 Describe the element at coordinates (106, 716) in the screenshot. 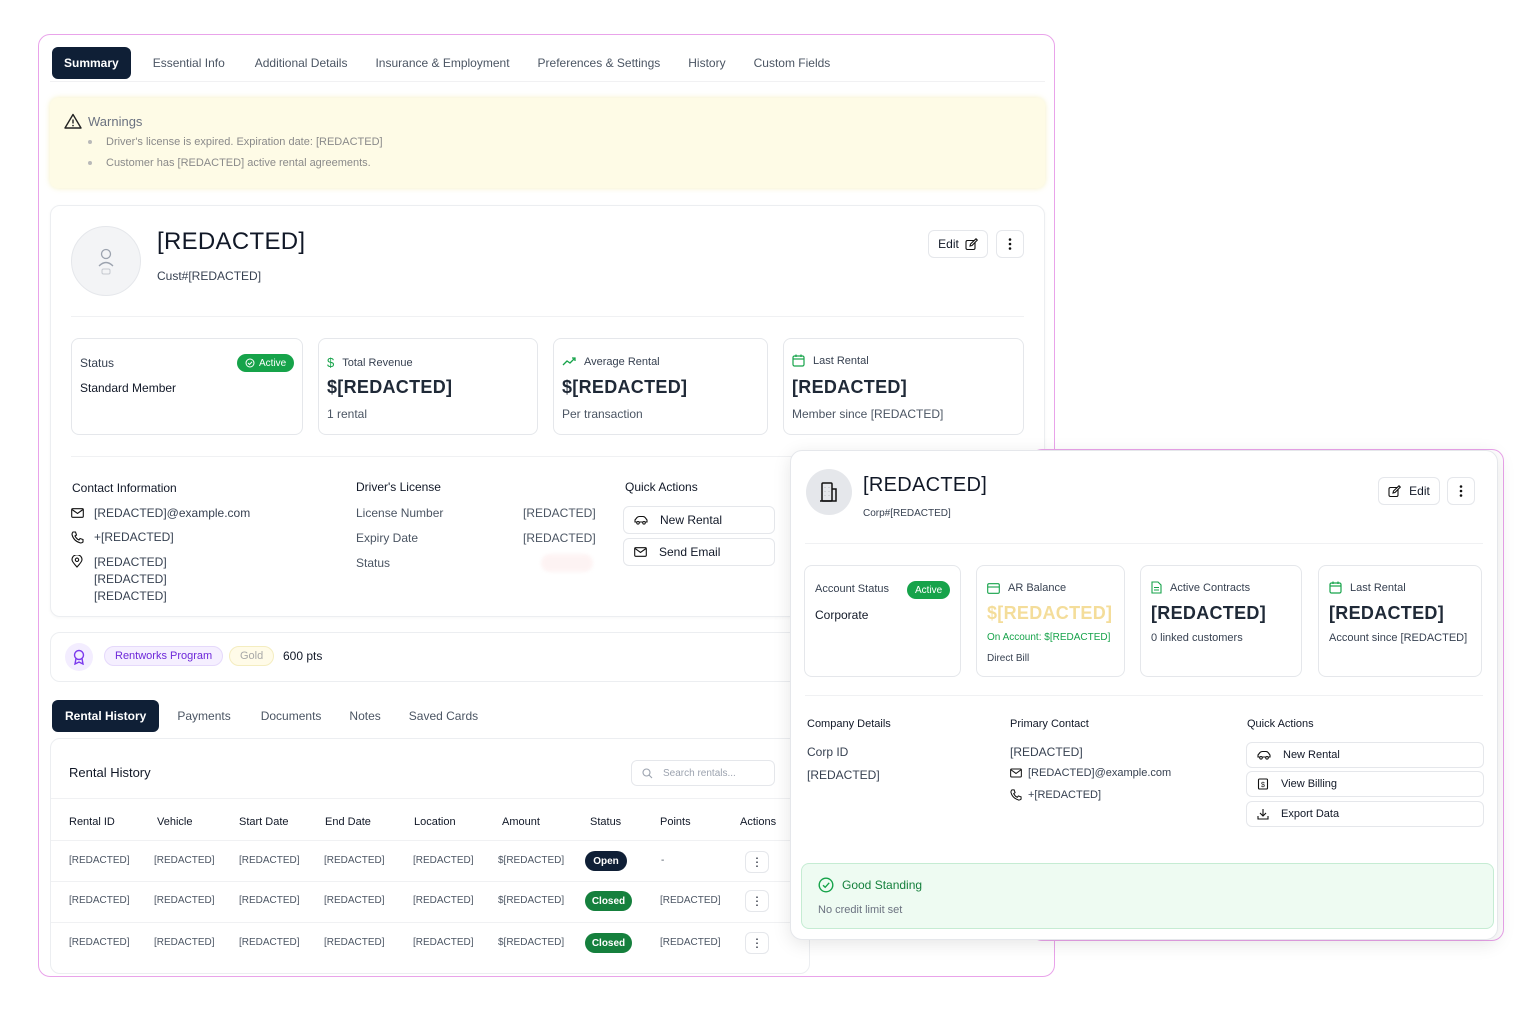

I see `tab-rental-history: Rental History` at that location.